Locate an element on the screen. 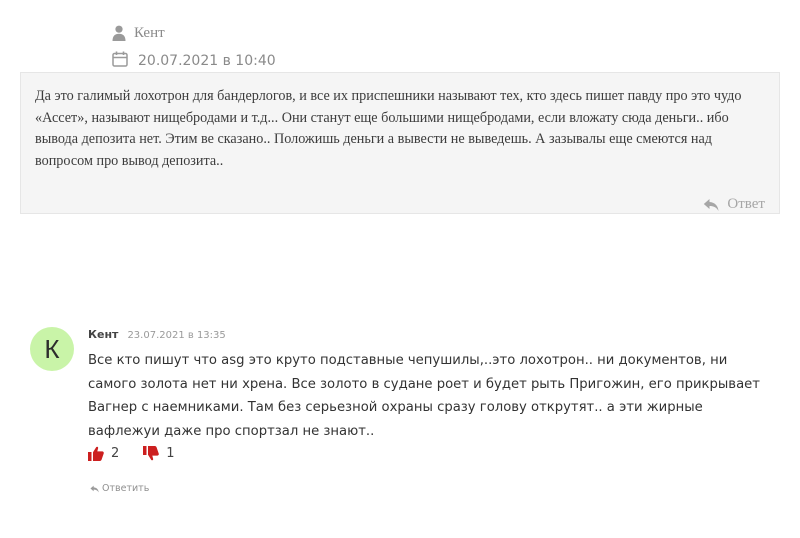 This screenshot has width=800, height=538. like-button: 2 is located at coordinates (103, 453).